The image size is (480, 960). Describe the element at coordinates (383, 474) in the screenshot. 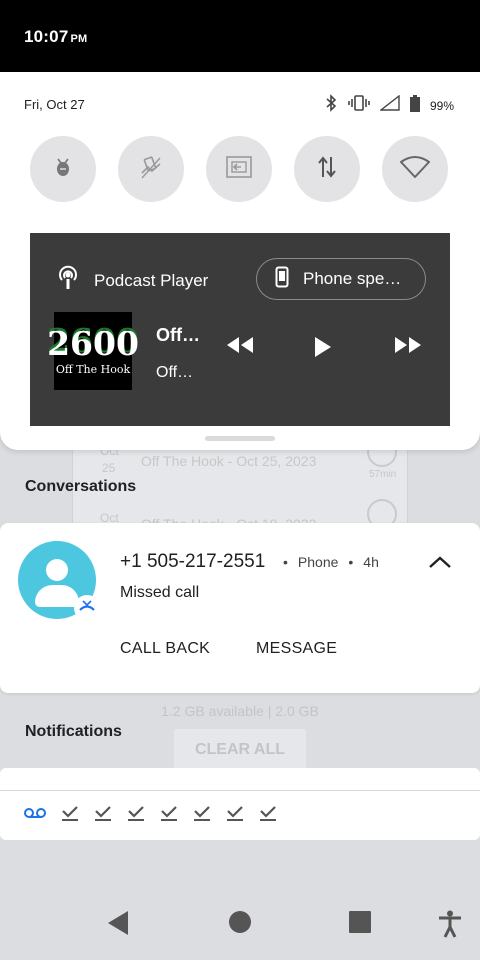

I see `episode-duration: 57min` at that location.